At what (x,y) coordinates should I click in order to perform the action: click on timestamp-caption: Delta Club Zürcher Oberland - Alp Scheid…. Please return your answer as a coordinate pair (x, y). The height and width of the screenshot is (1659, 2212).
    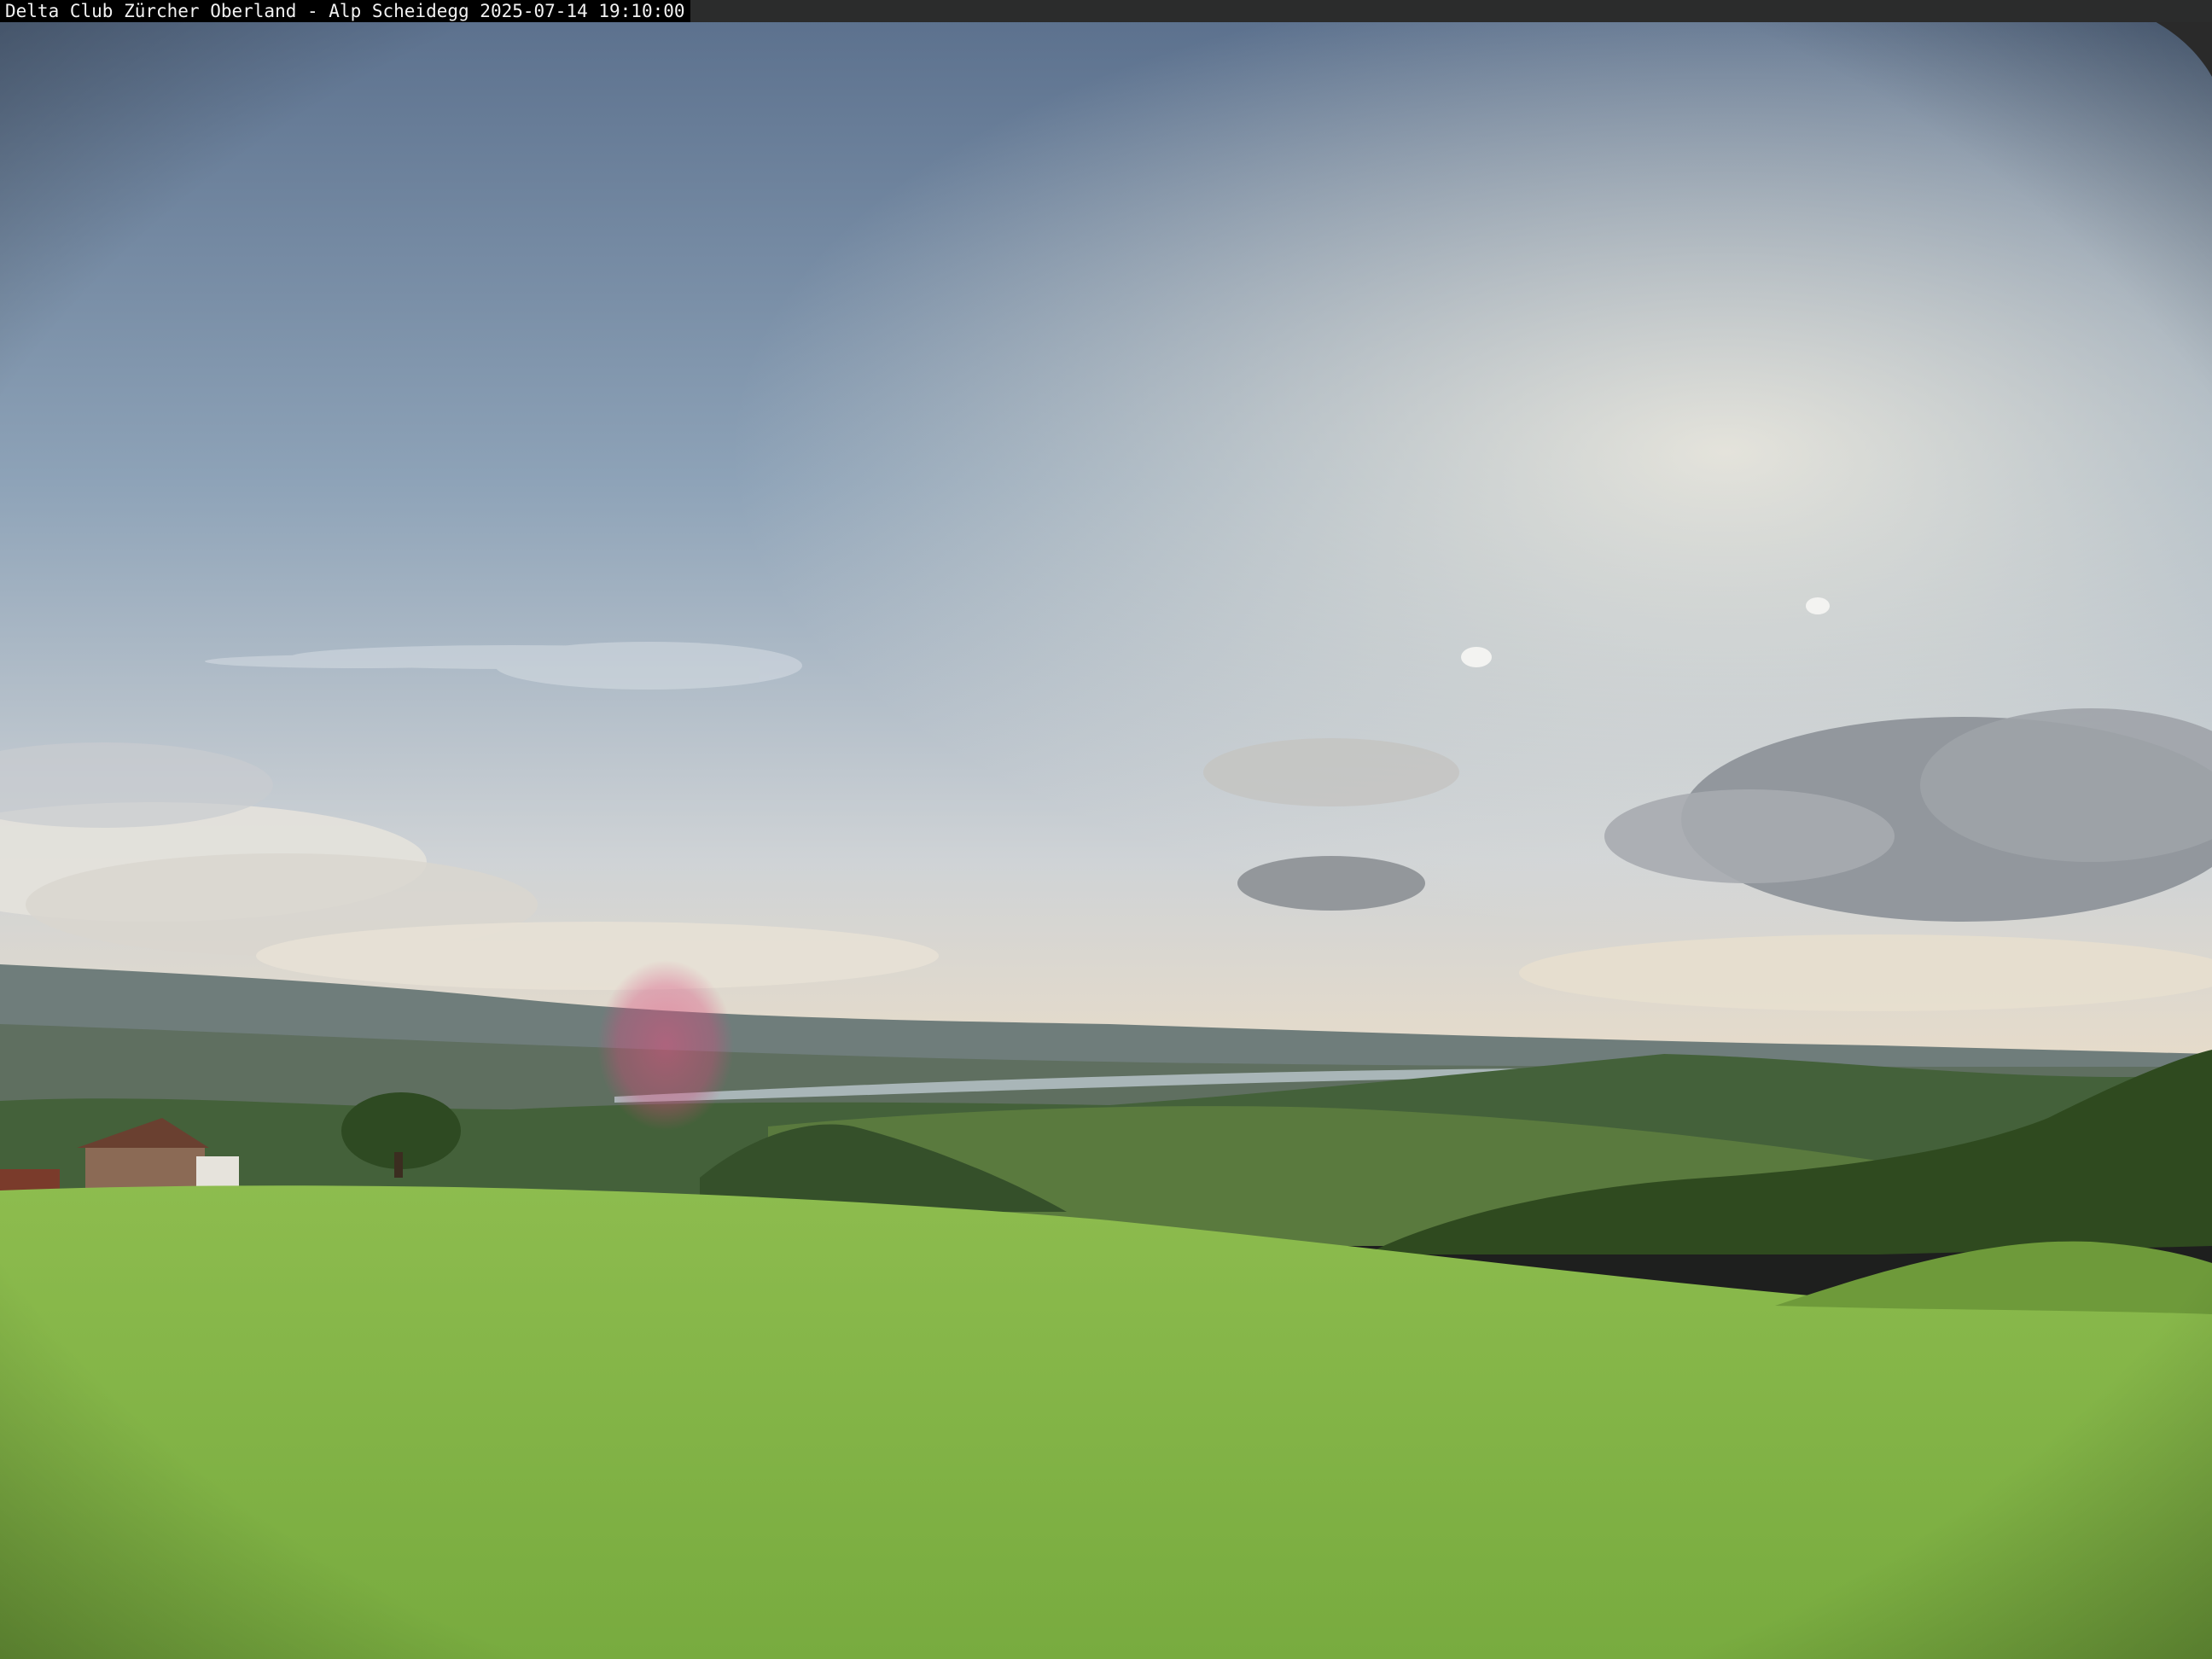
    Looking at the image, I should click on (345, 11).